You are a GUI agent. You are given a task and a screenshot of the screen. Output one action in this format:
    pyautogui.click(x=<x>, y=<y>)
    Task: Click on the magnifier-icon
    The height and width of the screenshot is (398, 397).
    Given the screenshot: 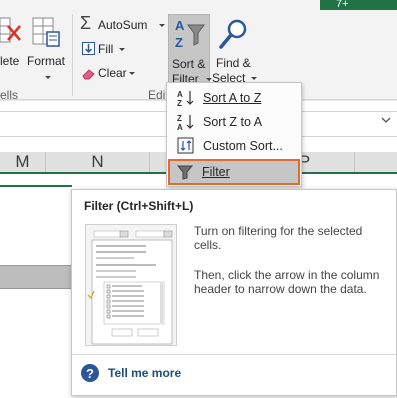 What is the action you would take?
    pyautogui.click(x=233, y=35)
    